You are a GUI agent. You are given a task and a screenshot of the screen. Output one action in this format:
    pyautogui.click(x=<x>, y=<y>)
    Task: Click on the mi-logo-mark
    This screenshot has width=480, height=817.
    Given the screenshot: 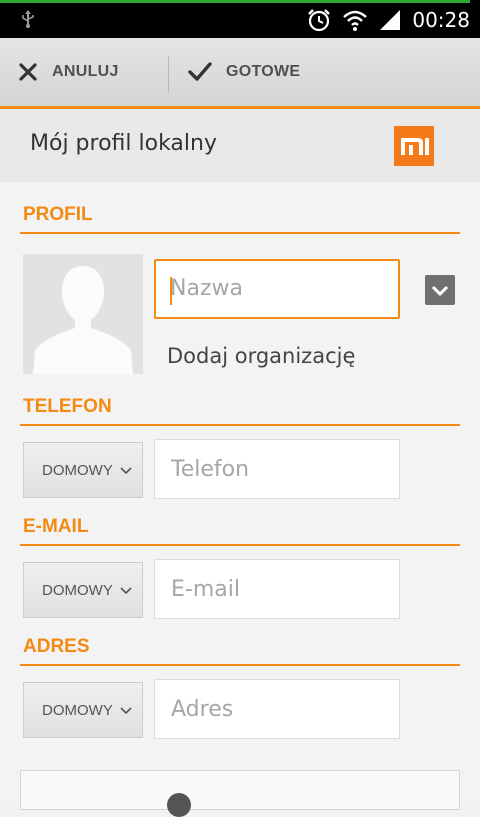 What is the action you would take?
    pyautogui.click(x=415, y=146)
    